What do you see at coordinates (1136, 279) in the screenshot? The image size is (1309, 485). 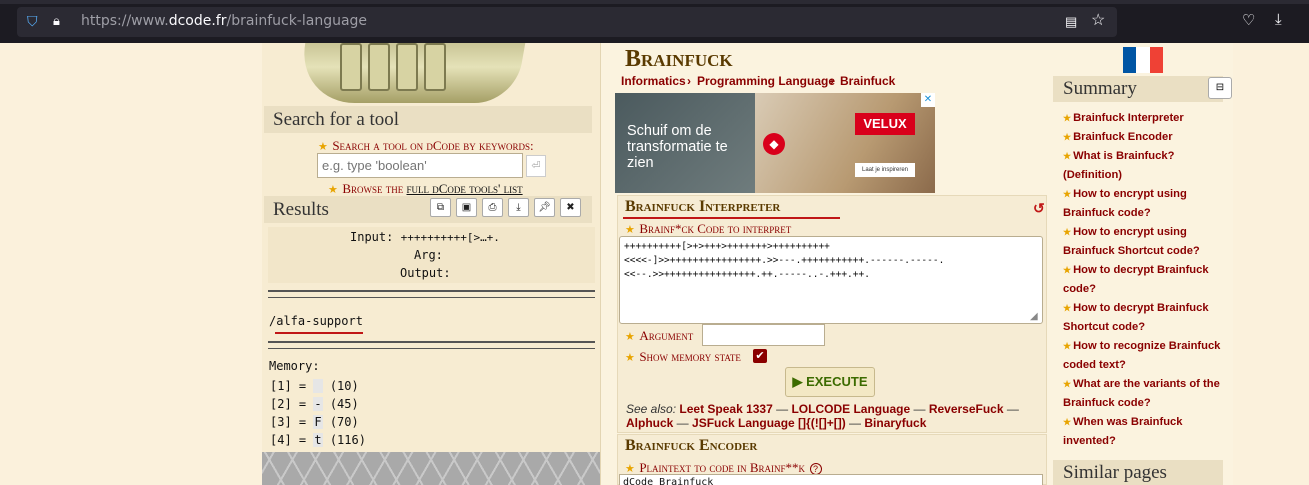 I see `summary-item-label: How to decrypt Brainfuck code?` at bounding box center [1136, 279].